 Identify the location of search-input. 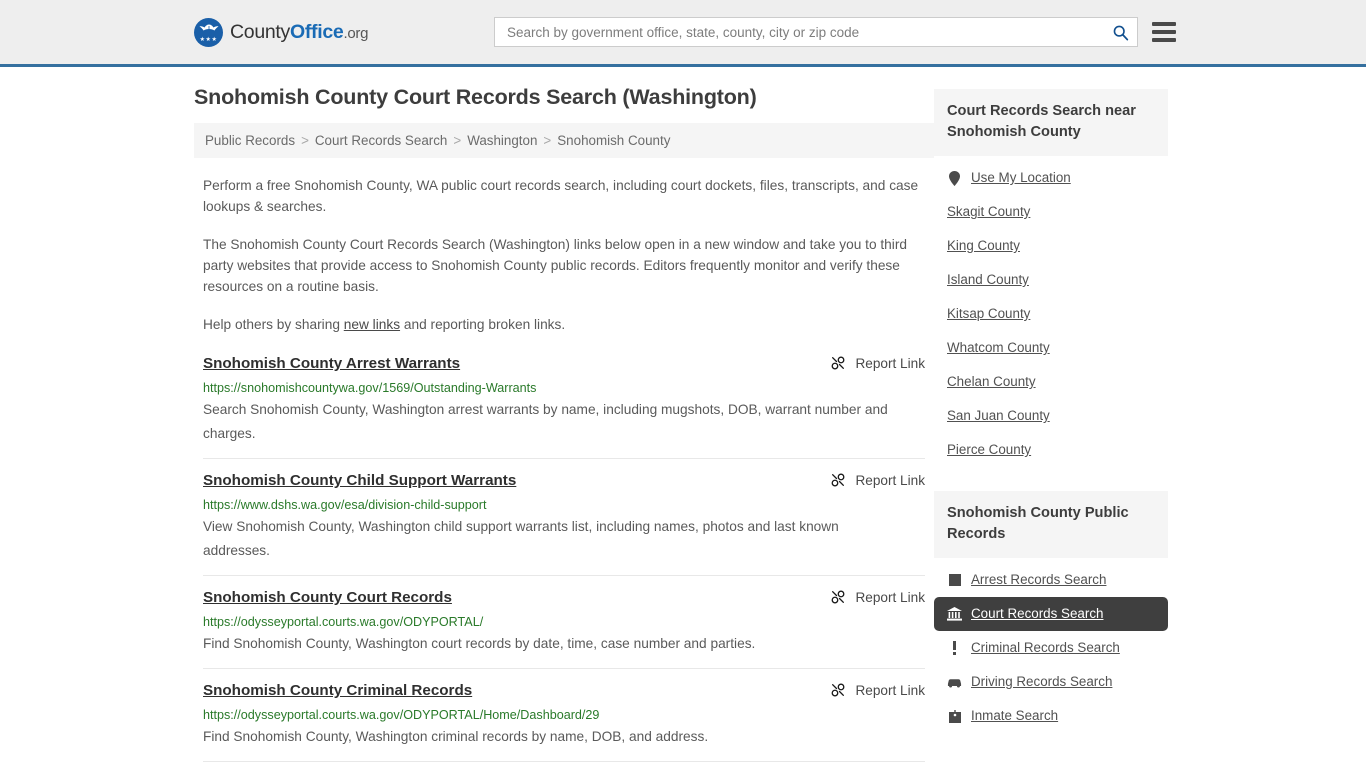
(809, 32).